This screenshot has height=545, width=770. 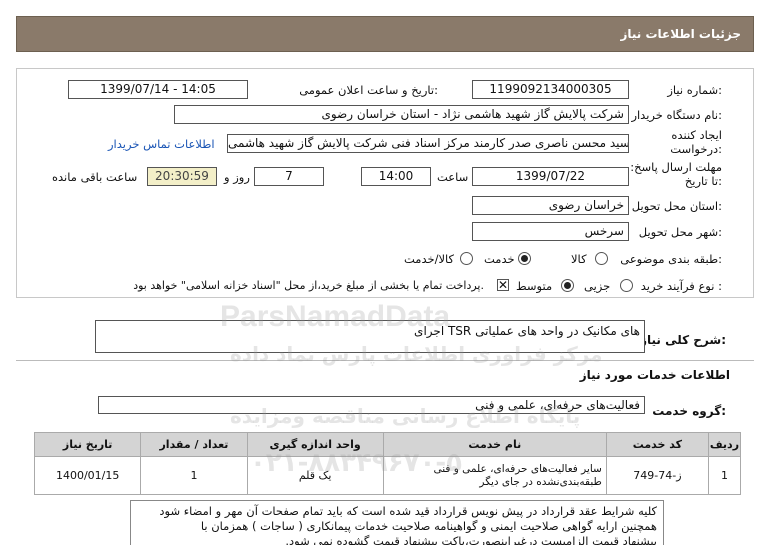 What do you see at coordinates (368, 90) in the screenshot?
I see `announce-date-label: تاریخ و ساعت اعلان عمومی:` at bounding box center [368, 90].